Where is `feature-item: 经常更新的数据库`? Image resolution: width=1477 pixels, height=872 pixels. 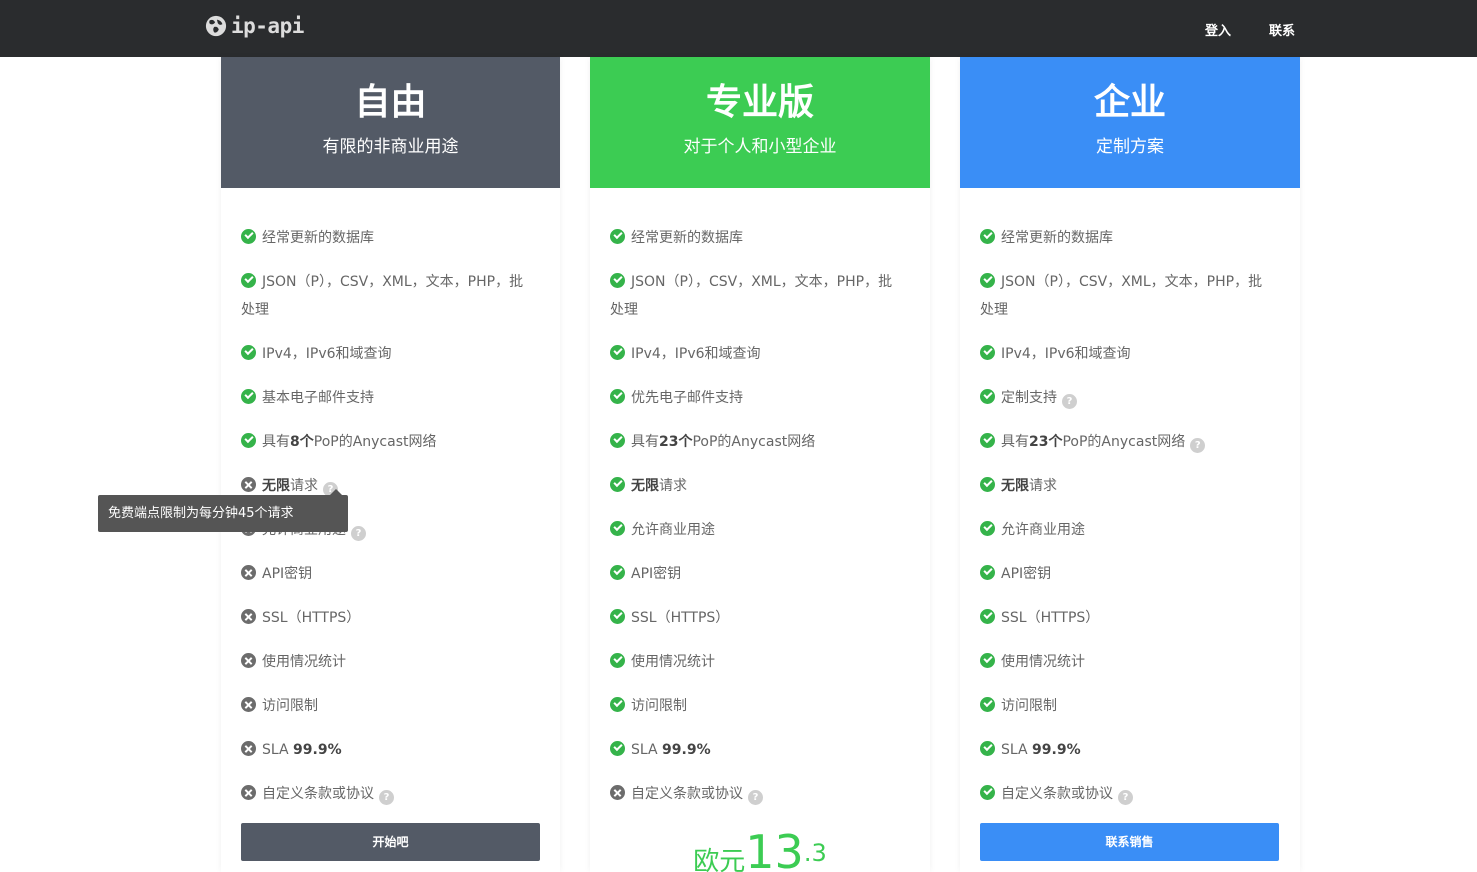
feature-item: 经常更新的数据库 is located at coordinates (390, 238).